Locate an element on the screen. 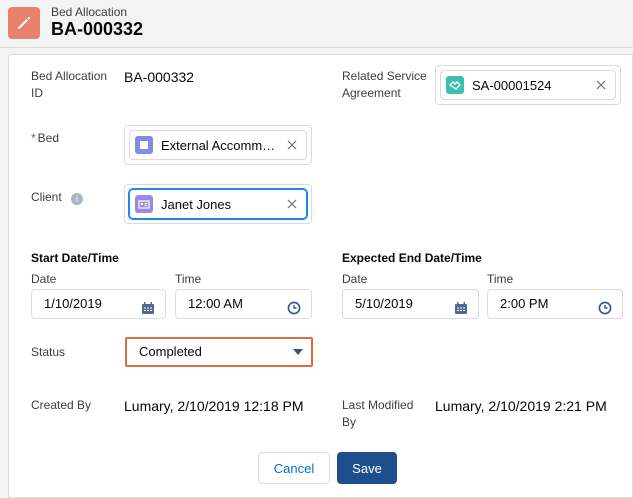  cancel-button: Cancel is located at coordinates (294, 468).